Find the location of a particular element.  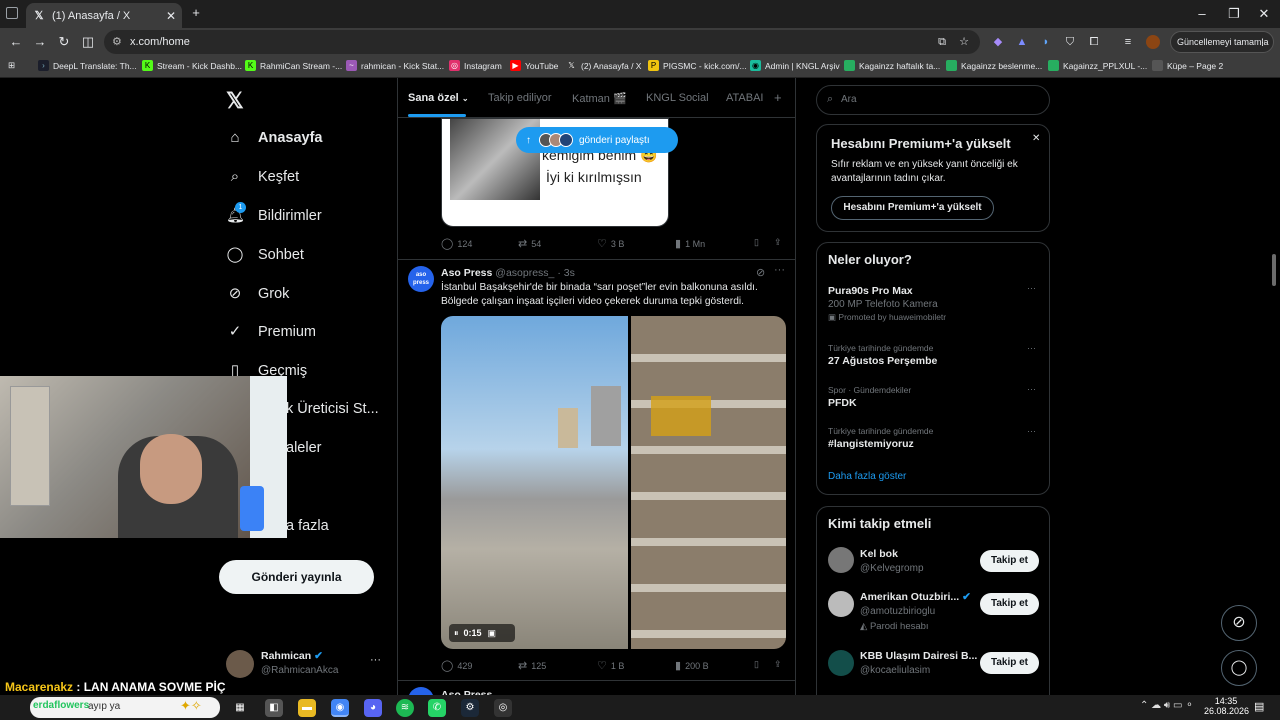

browser-tab: 𝕏 (1) Anasayfa / X ✕ is located at coordinates (104, 15).